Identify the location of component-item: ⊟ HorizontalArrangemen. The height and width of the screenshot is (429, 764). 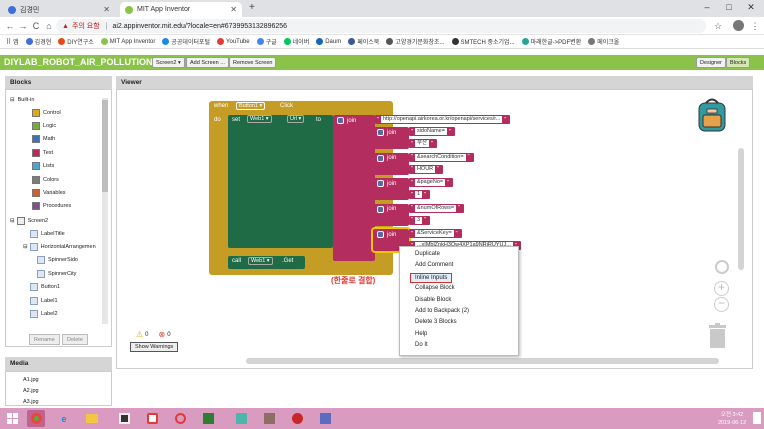
(59, 246).